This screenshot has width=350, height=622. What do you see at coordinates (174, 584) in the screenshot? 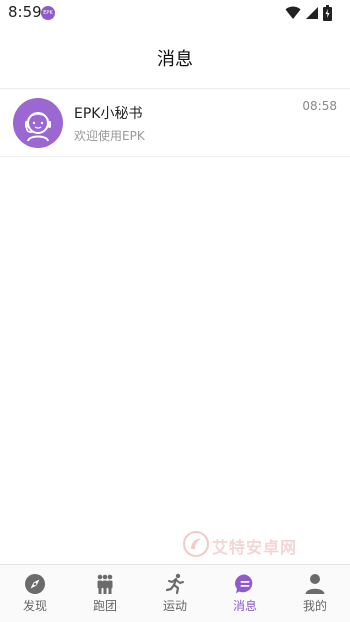
I see `running-icon` at bounding box center [174, 584].